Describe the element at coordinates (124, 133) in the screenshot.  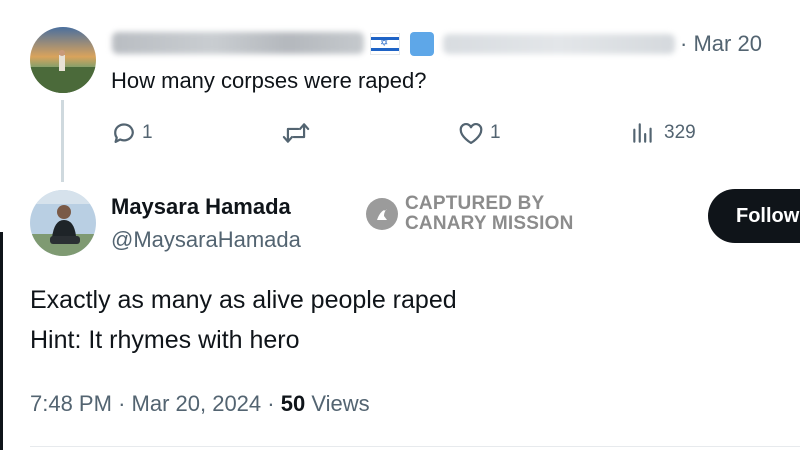
I see `reply-icon` at that location.